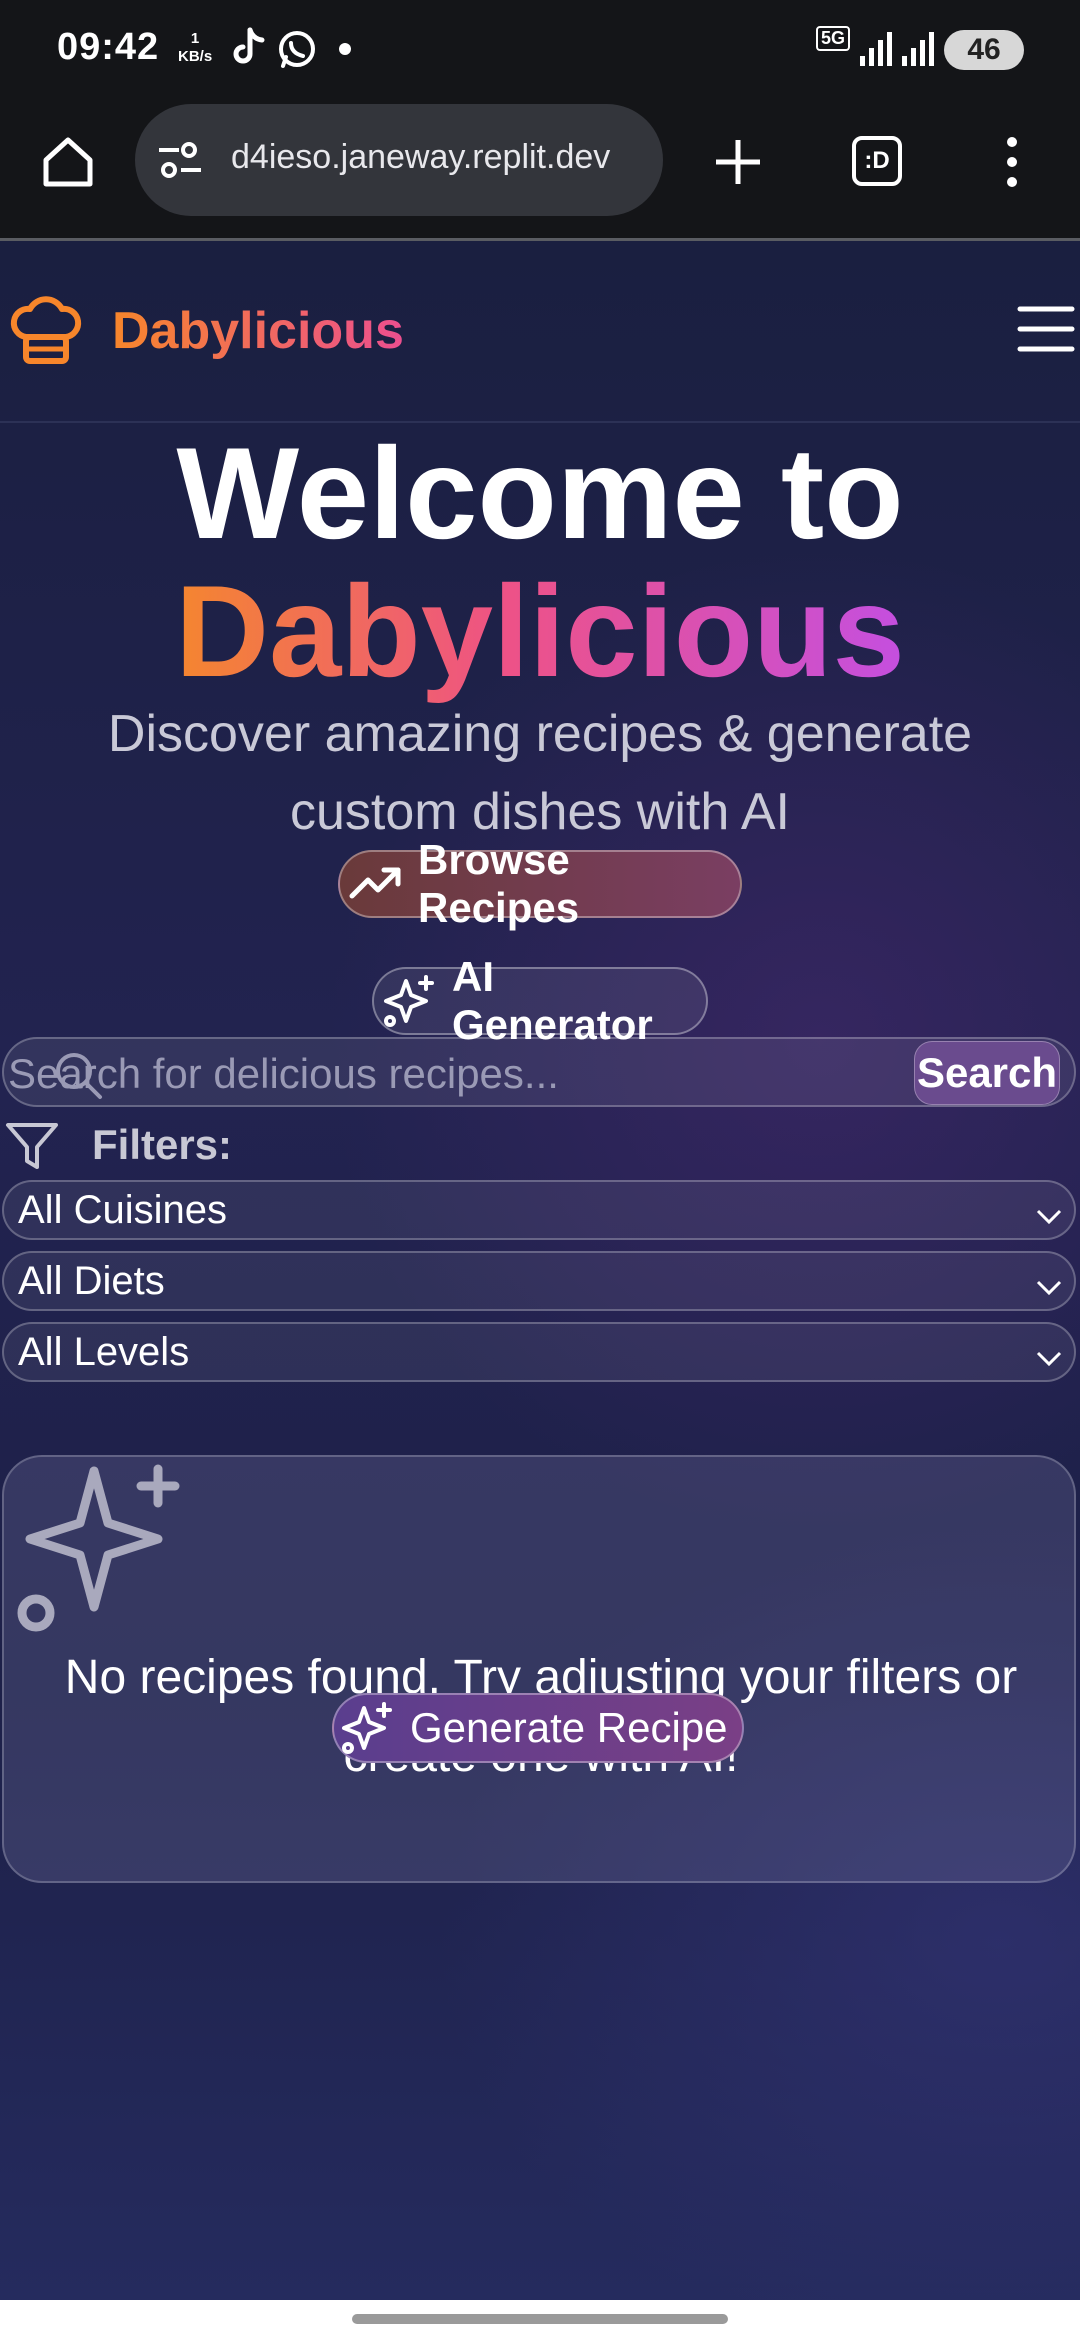 This screenshot has height=2340, width=1080. Describe the element at coordinates (68, 164) in the screenshot. I see `home-icon` at that location.